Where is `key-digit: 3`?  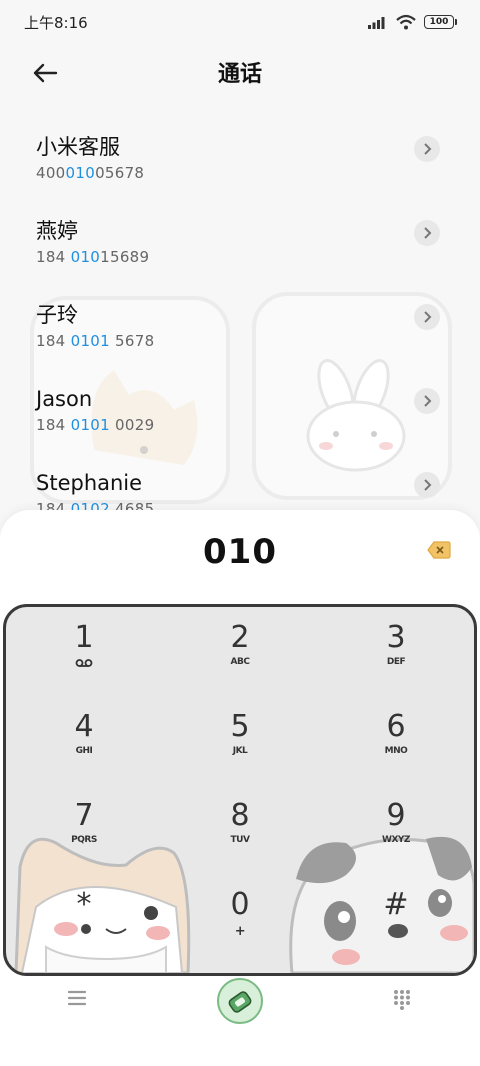
key-digit: 3 is located at coordinates (396, 637).